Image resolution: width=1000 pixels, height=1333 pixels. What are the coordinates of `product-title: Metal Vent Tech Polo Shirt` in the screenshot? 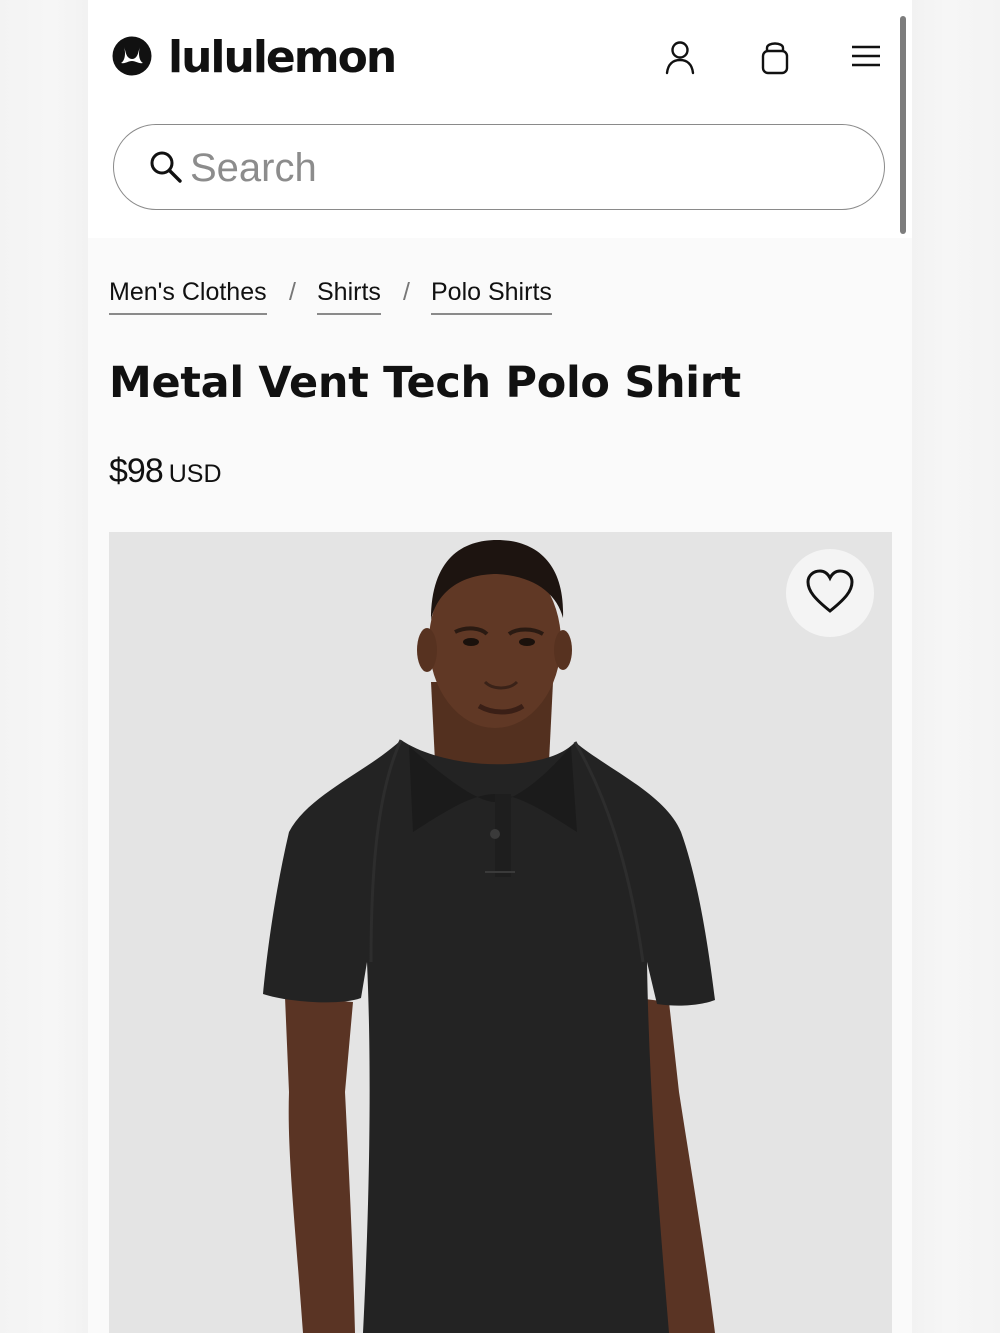 It's located at (425, 383).